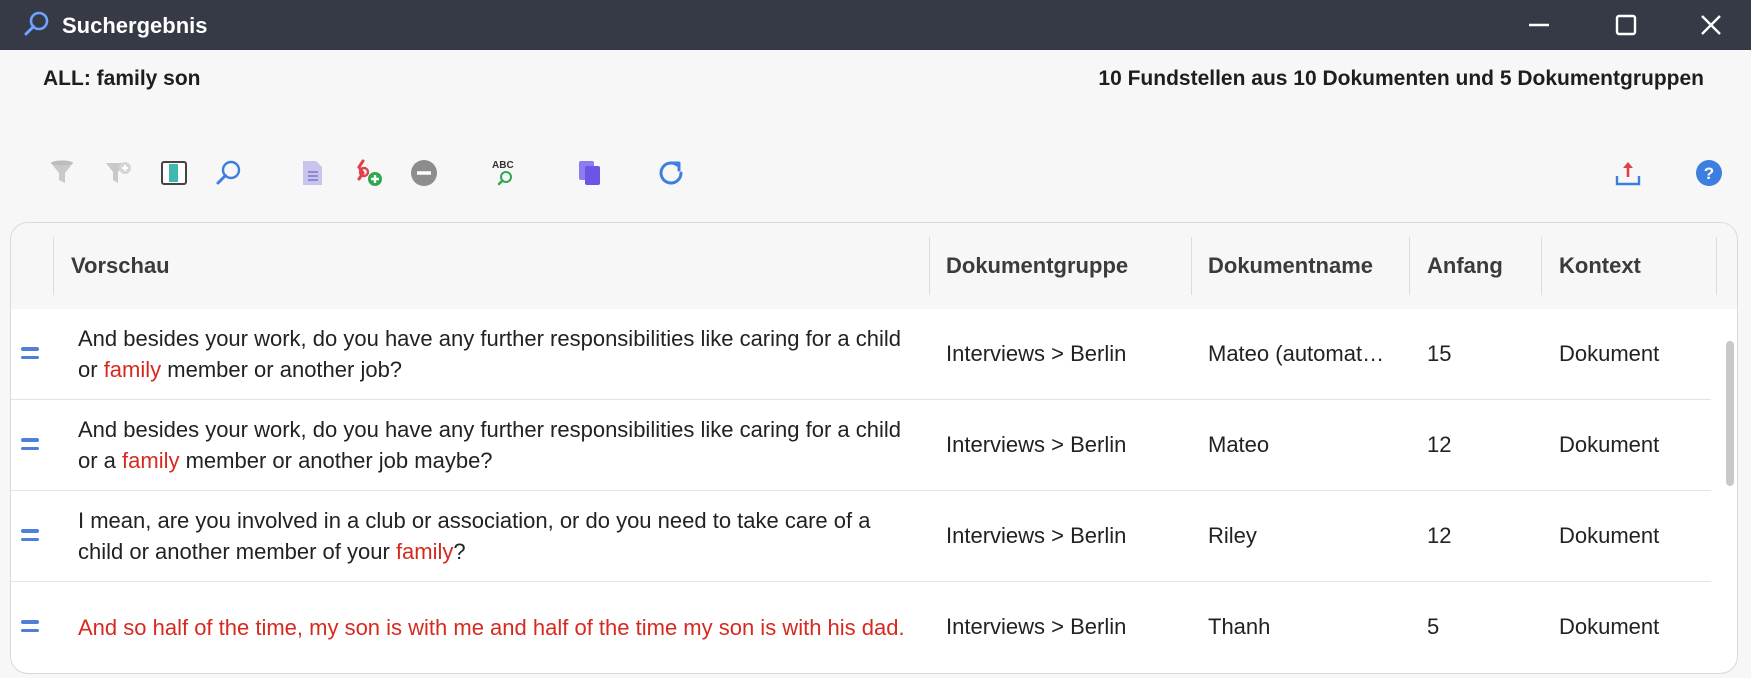 This screenshot has height=678, width=1751. I want to click on column-header-document-group: Dokumentgruppe, so click(1037, 266).